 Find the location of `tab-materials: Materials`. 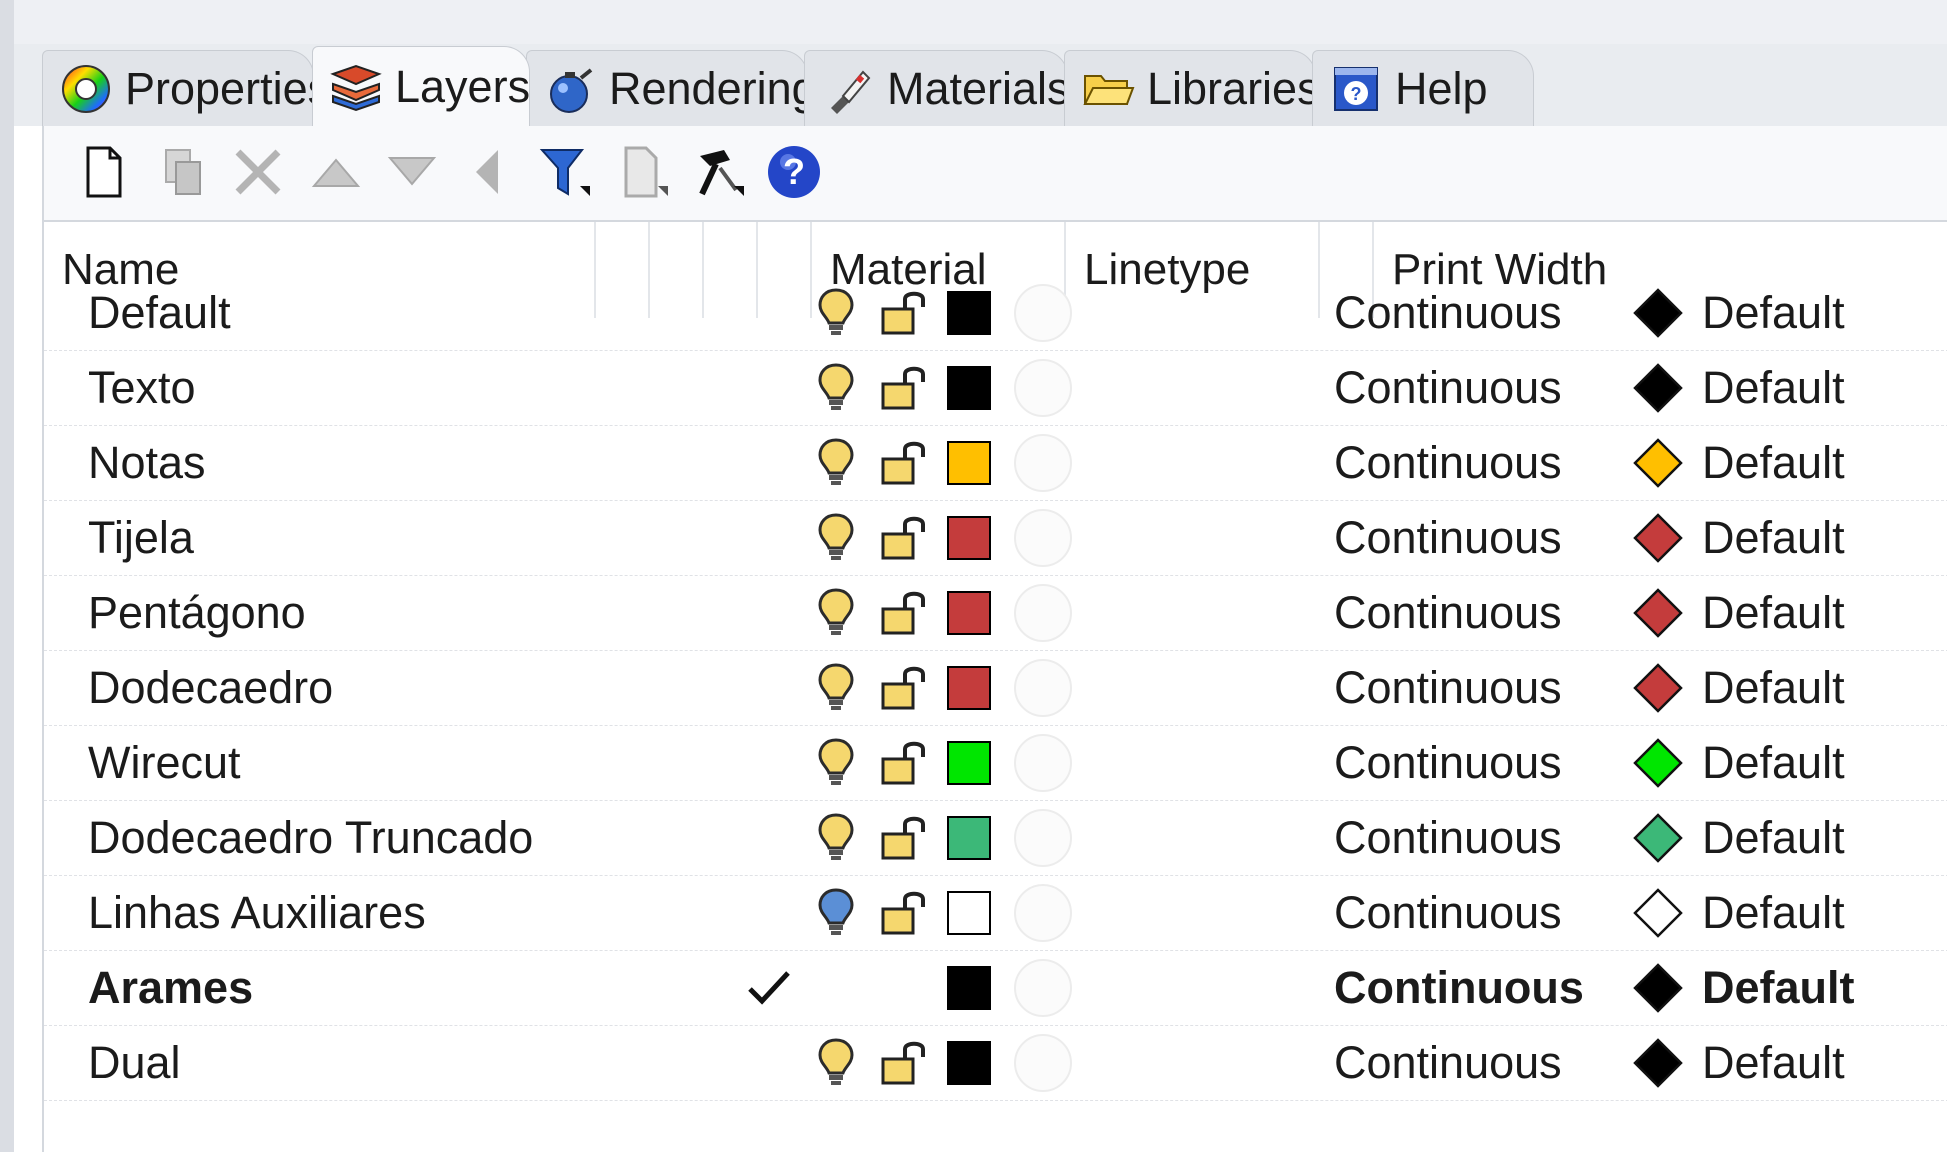

tab-materials: Materials is located at coordinates (937, 88).